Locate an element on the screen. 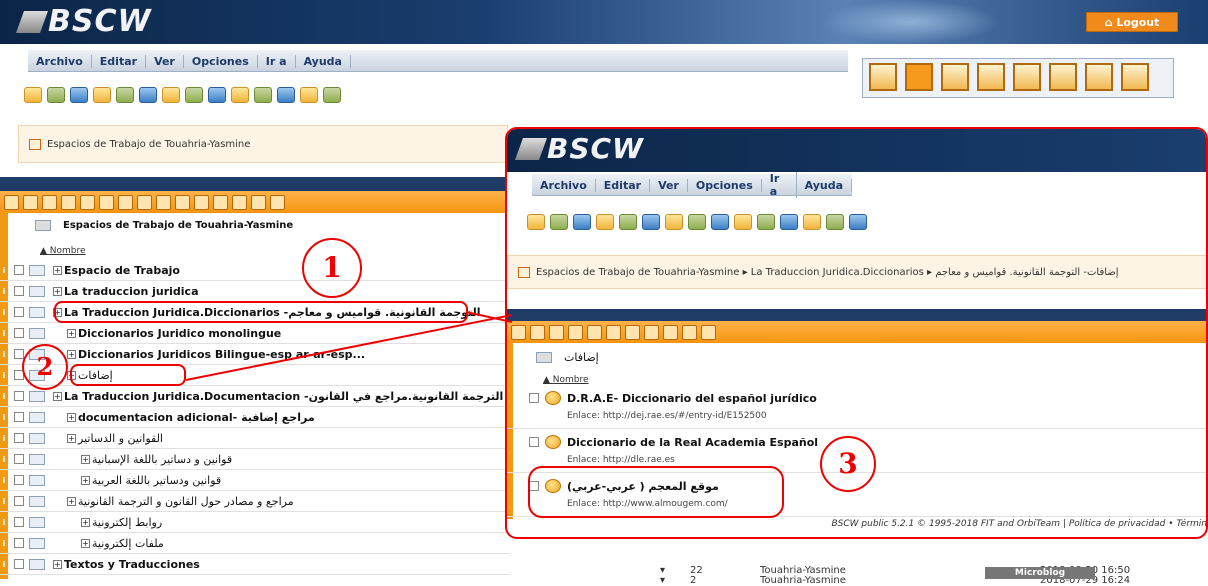 This screenshot has width=1208, height=586. connector-lines is located at coordinates (349, 346).